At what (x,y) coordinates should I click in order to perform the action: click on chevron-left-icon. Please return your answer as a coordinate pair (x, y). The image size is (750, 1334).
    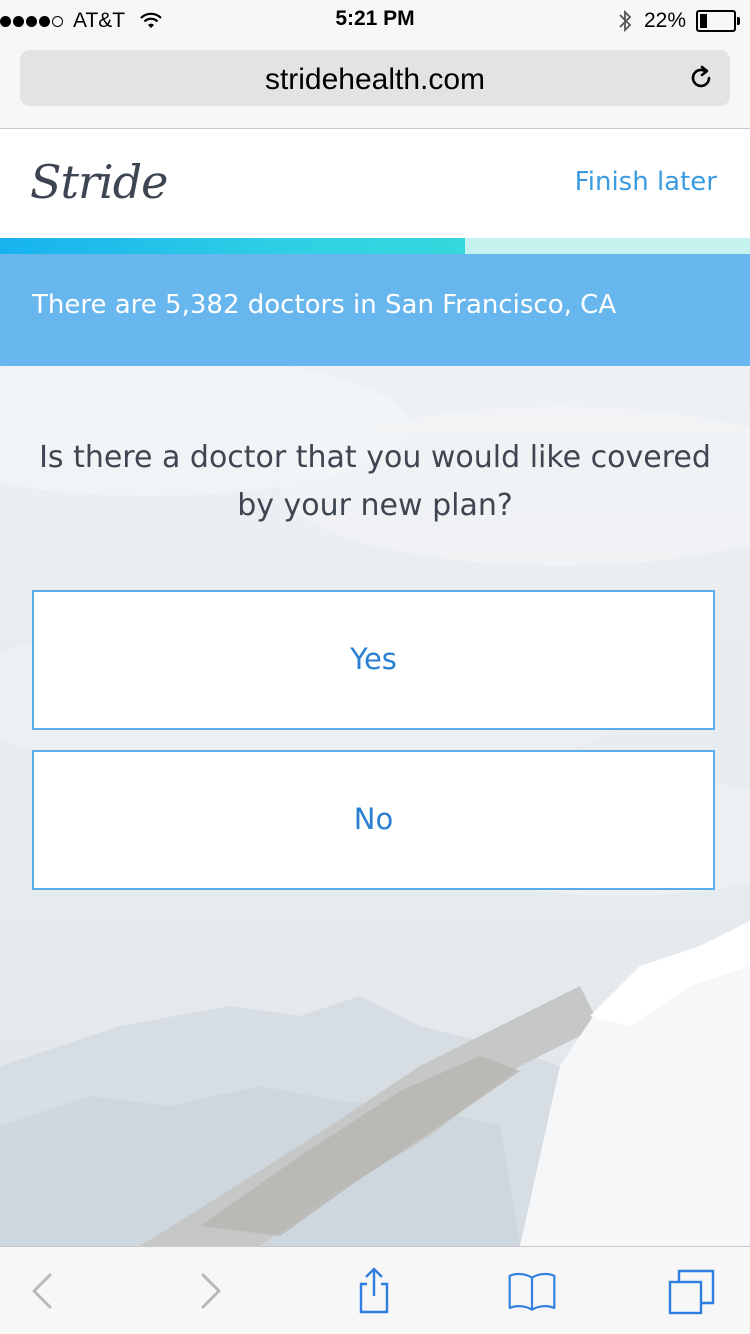
    Looking at the image, I should click on (42, 1291).